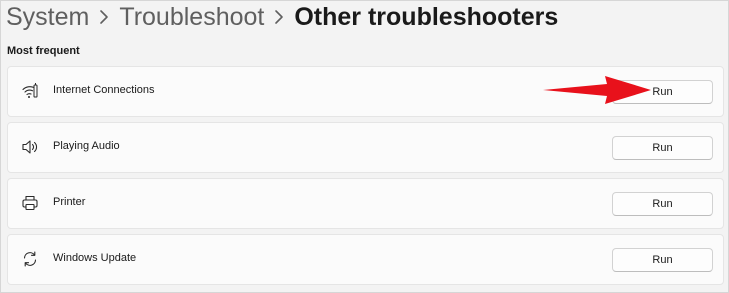  Describe the element at coordinates (191, 17) in the screenshot. I see `breadcrumb-troubleshoot: Troubleshoot` at that location.